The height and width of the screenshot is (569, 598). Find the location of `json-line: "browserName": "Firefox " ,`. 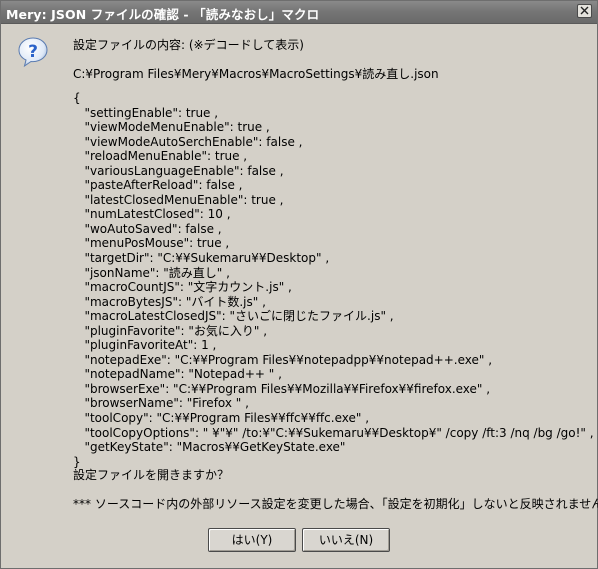

json-line: "browserName": "Firefox " , is located at coordinates (161, 403).